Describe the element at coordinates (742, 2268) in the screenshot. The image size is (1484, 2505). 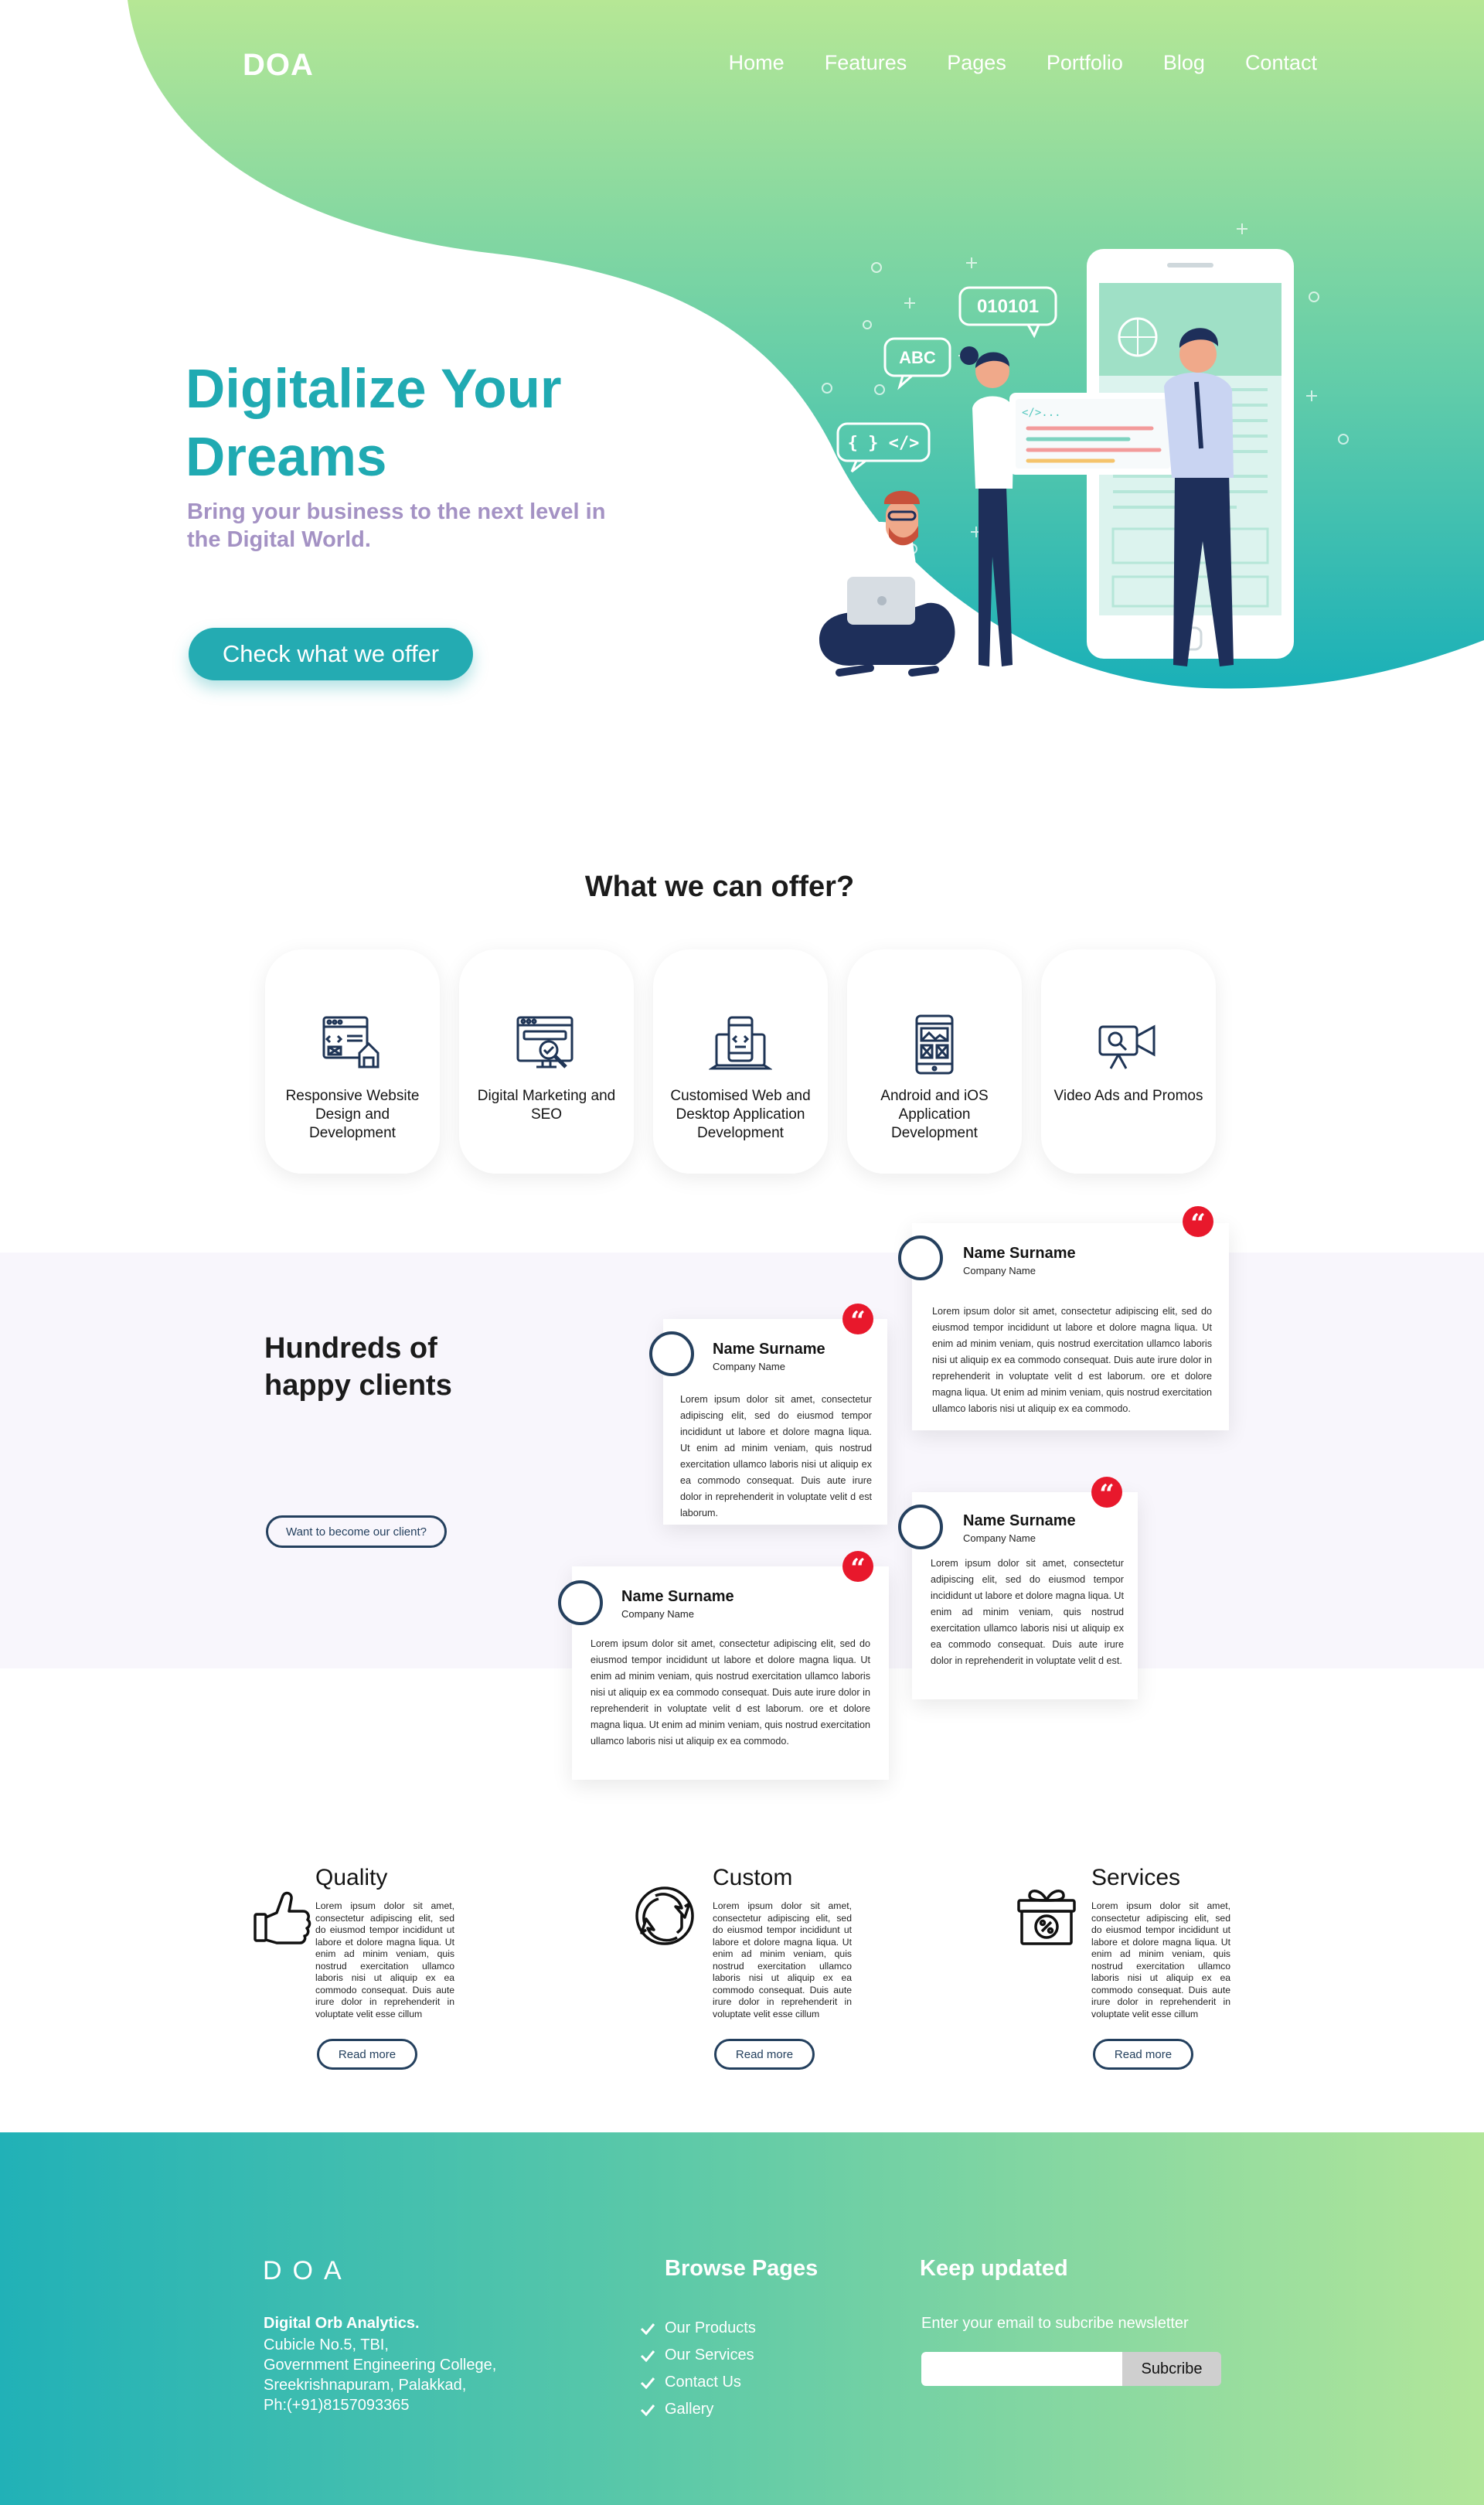
I see `browse-pages-title: Browse Pages` at that location.